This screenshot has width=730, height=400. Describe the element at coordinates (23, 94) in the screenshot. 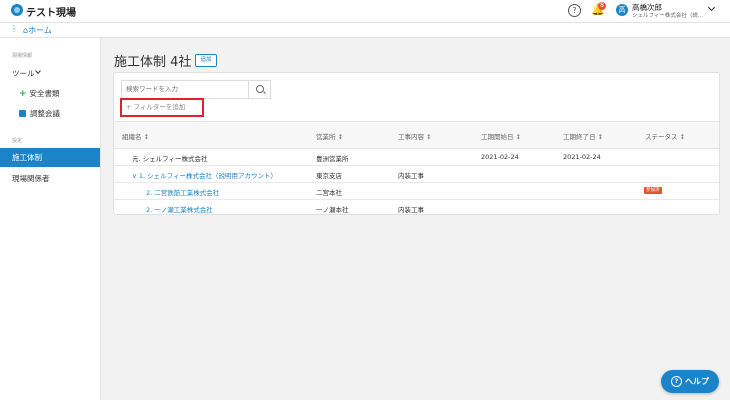

I see `plus-icon: +` at that location.